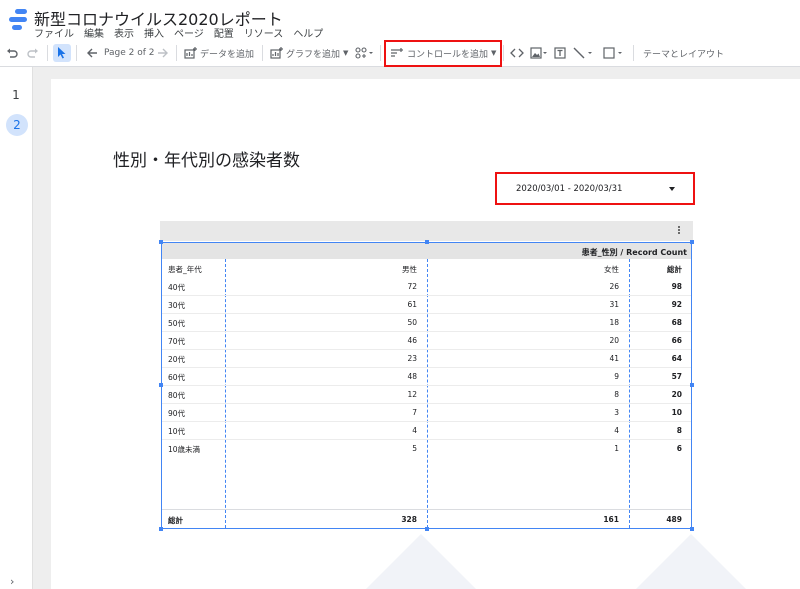 The height and width of the screenshot is (589, 800). I want to click on cell-total: 8, so click(679, 430).